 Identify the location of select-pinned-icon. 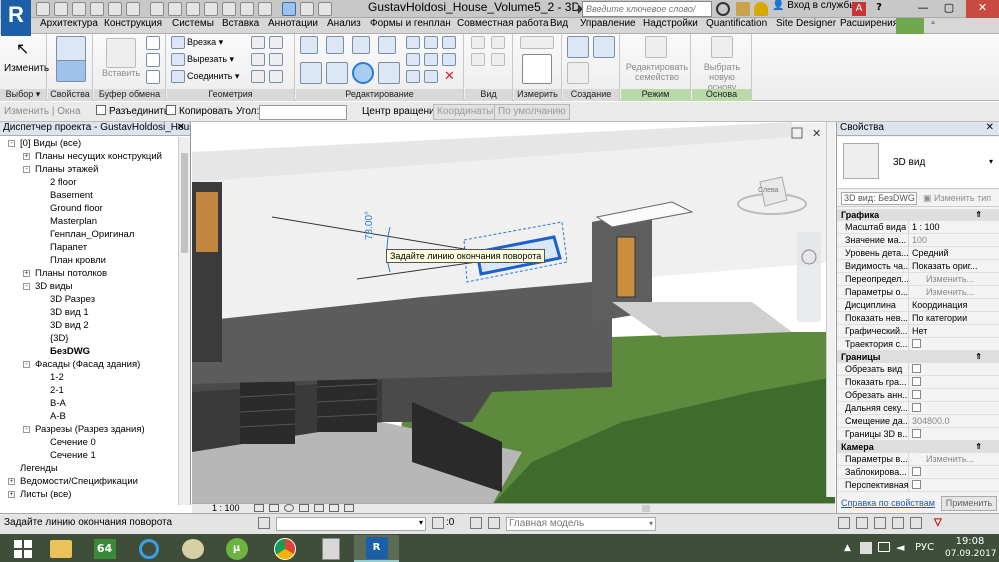
(880, 523).